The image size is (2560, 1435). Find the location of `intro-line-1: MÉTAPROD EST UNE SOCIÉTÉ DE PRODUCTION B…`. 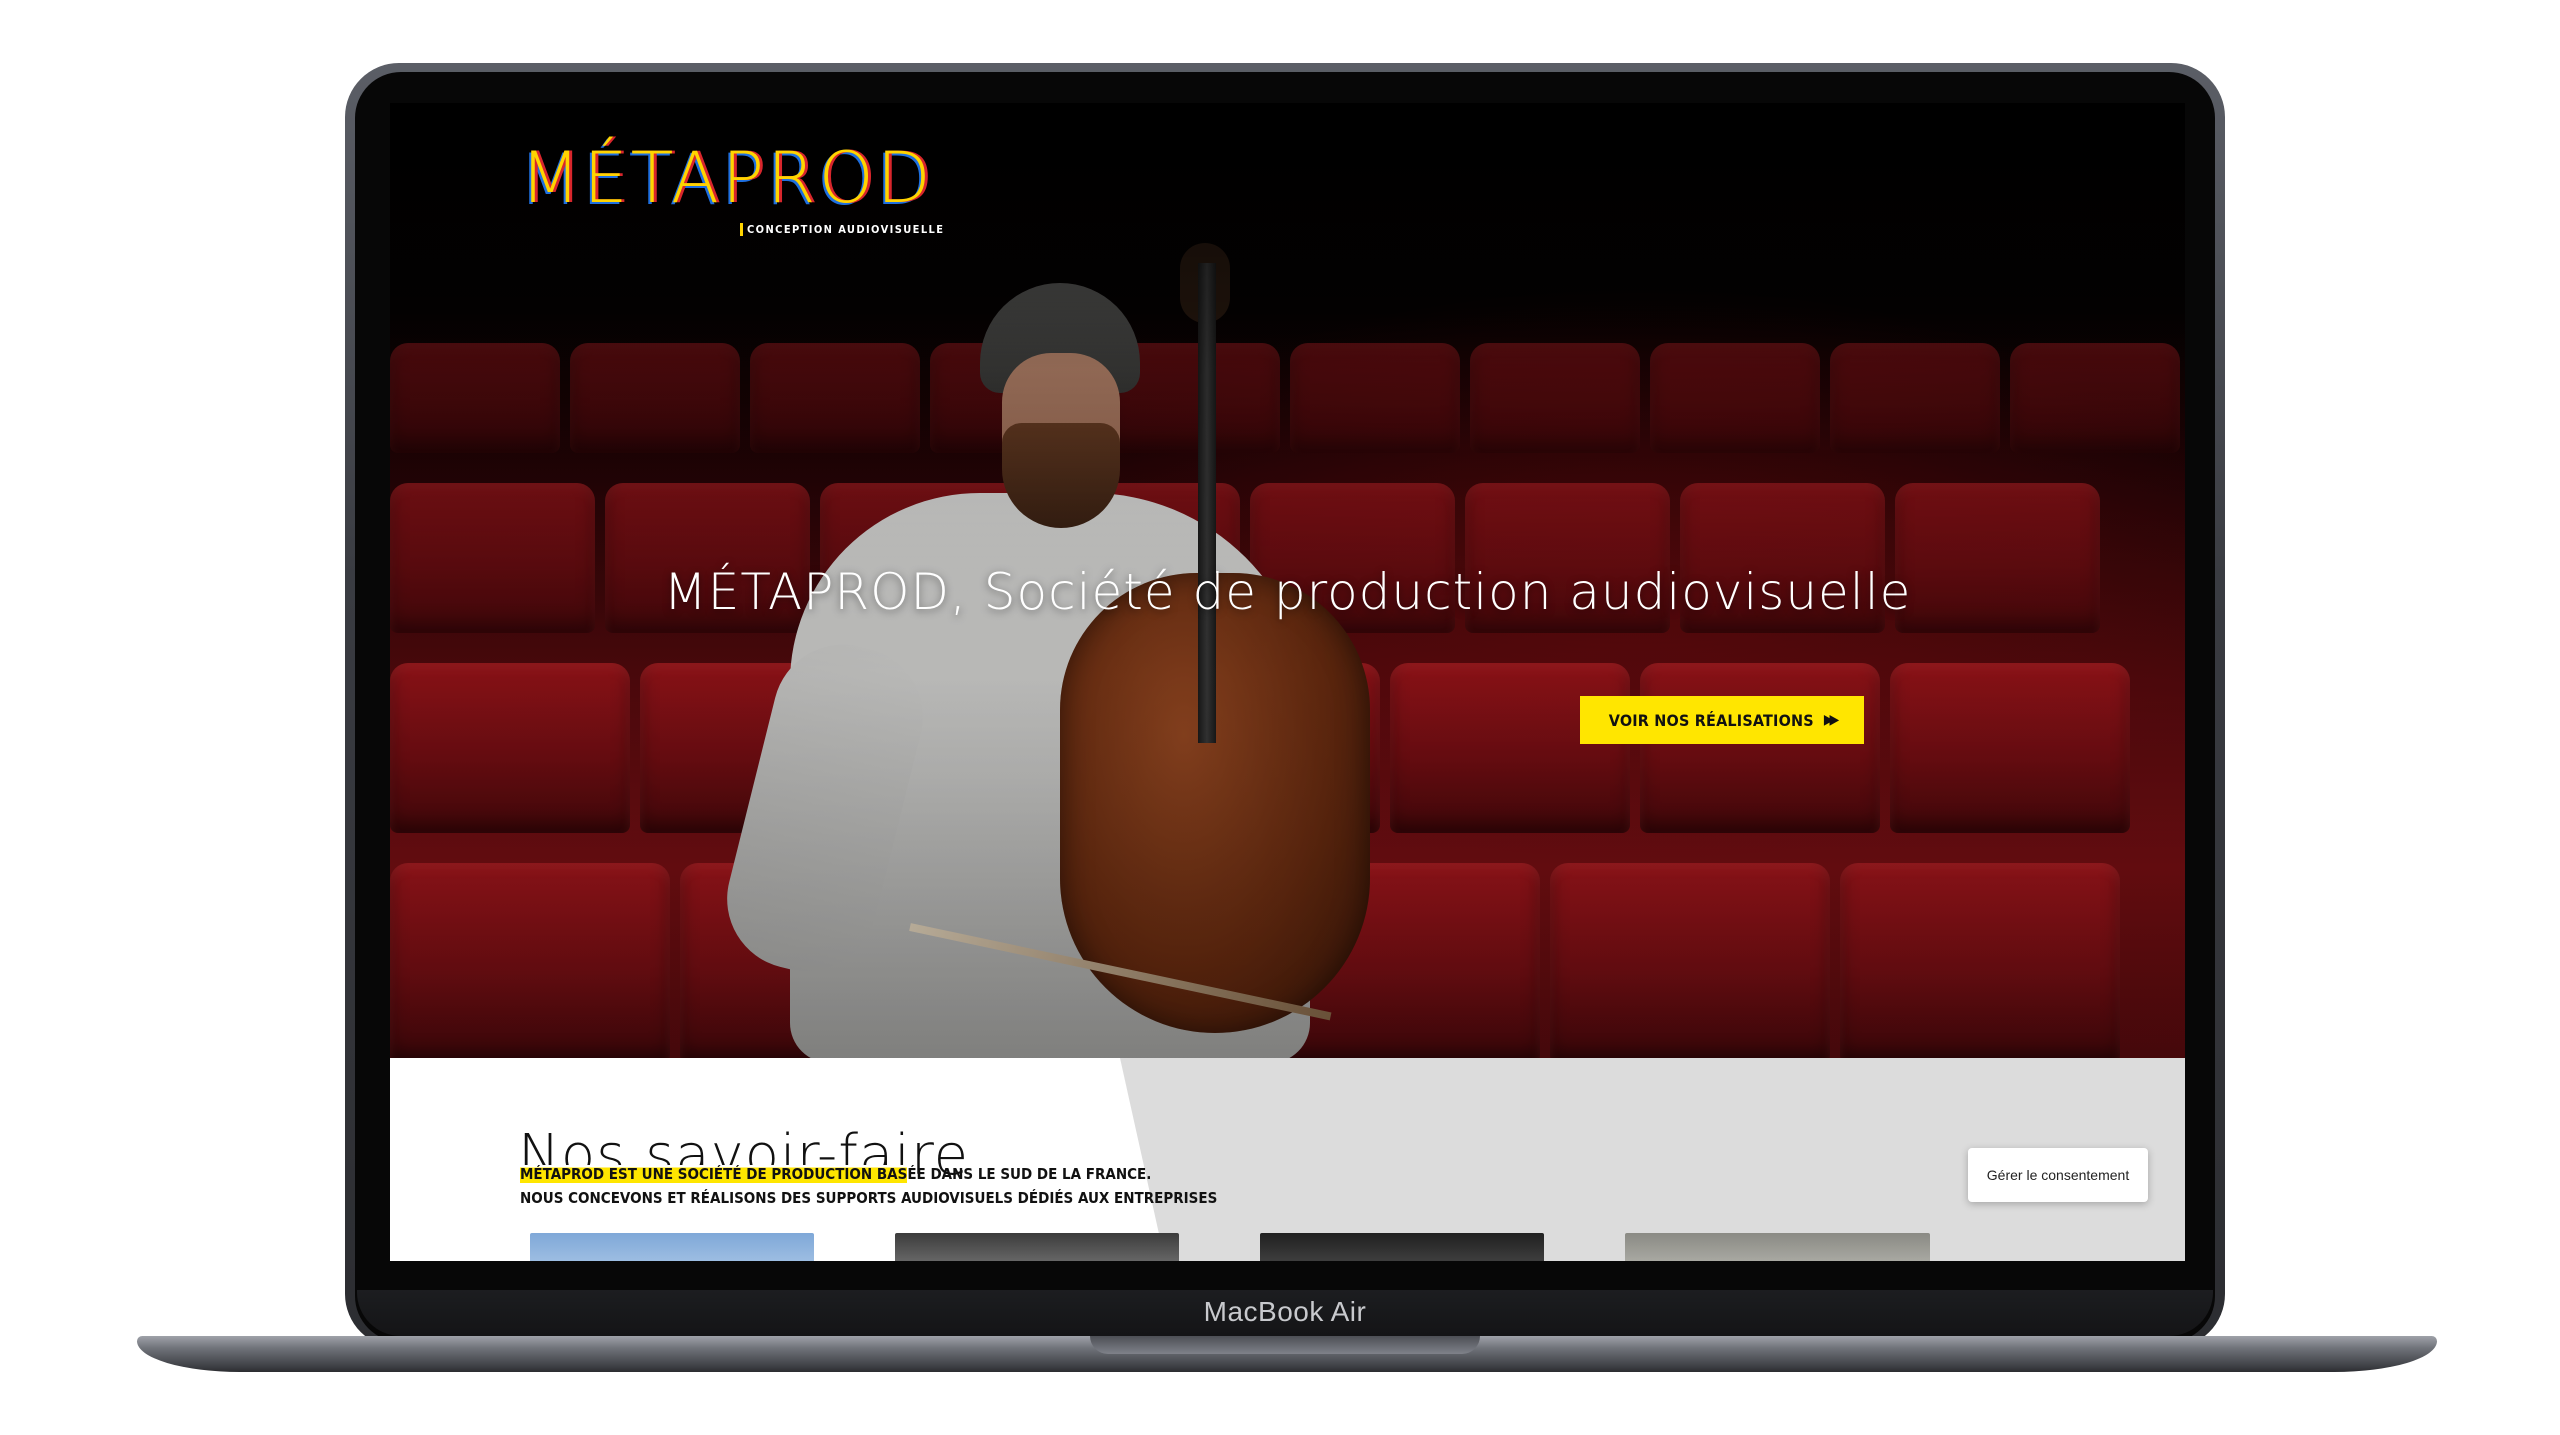

intro-line-1: MÉTAPROD EST UNE SOCIÉTÉ DE PRODUCTION B… is located at coordinates (868, 1174).